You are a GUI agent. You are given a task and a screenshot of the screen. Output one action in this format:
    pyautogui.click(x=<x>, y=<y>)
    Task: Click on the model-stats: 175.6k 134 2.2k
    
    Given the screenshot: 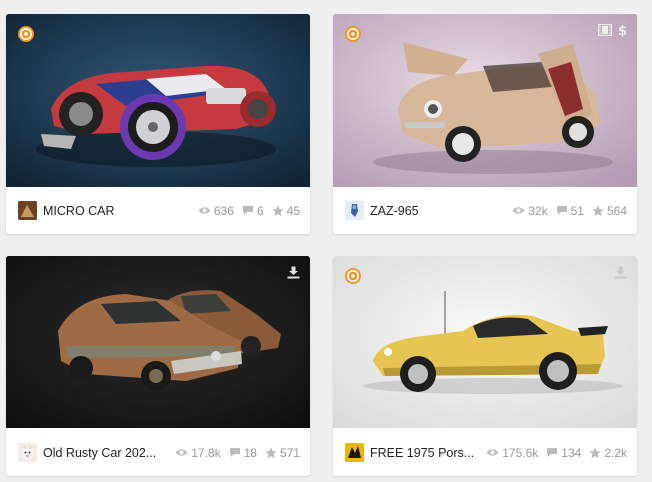 What is the action you would take?
    pyautogui.click(x=552, y=453)
    